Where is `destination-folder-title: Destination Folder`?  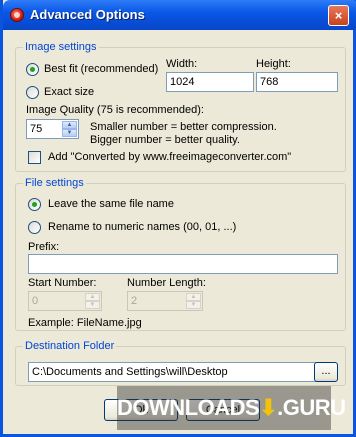
destination-folder-title: Destination Folder is located at coordinates (70, 346).